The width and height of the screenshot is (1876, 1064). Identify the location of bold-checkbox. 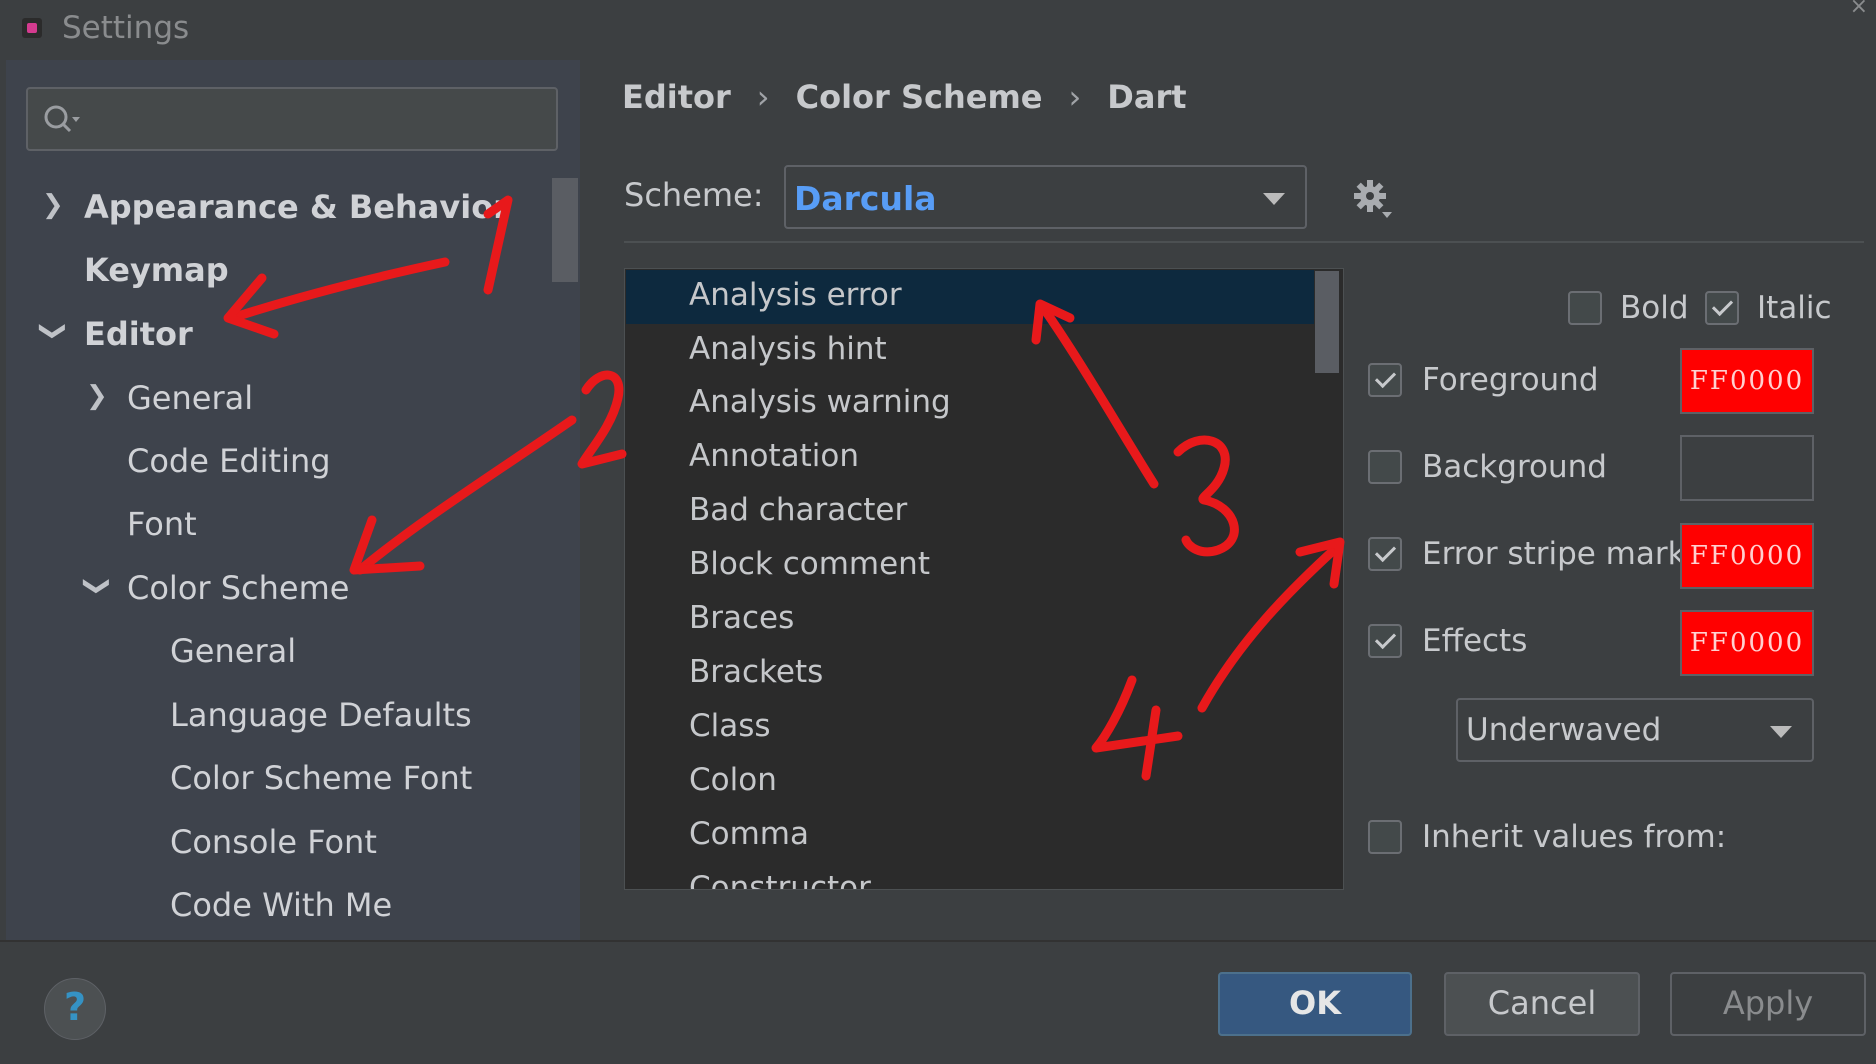
(1585, 308).